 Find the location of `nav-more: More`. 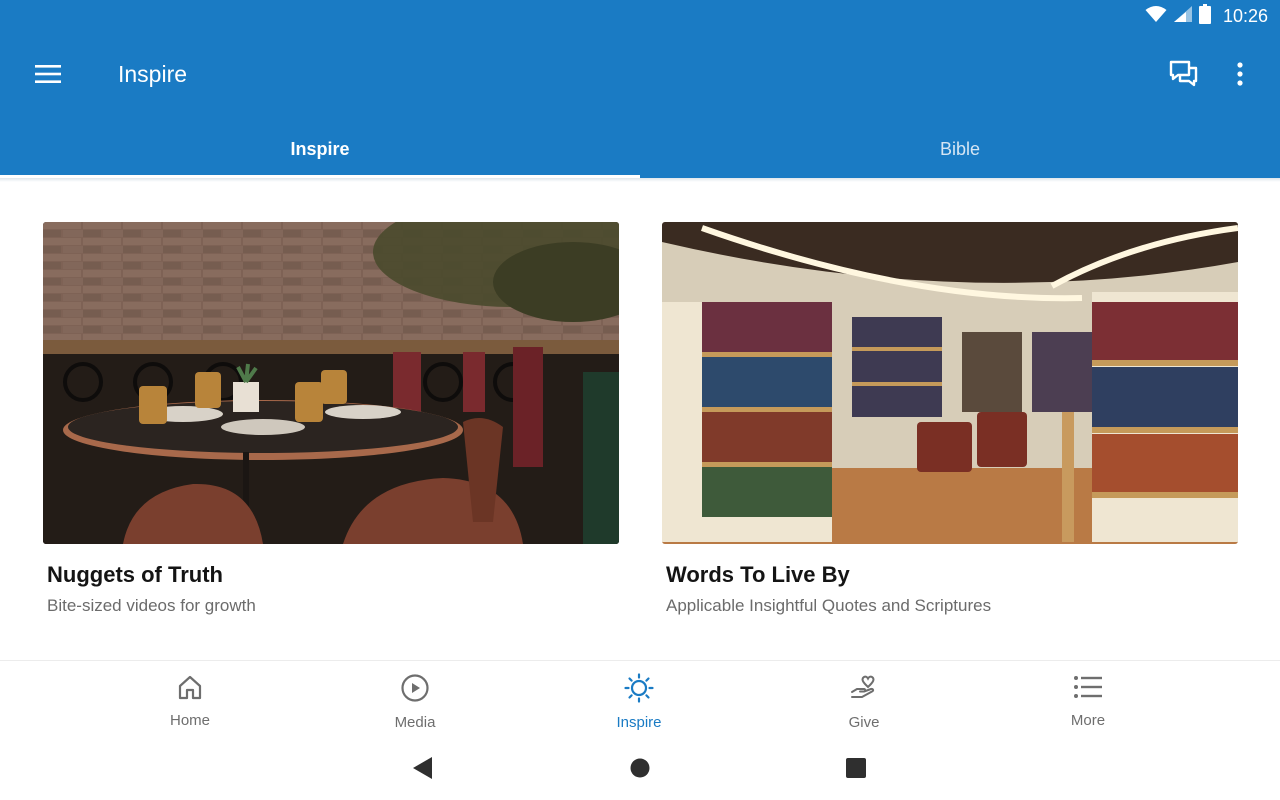

nav-more: More is located at coordinates (1088, 701).